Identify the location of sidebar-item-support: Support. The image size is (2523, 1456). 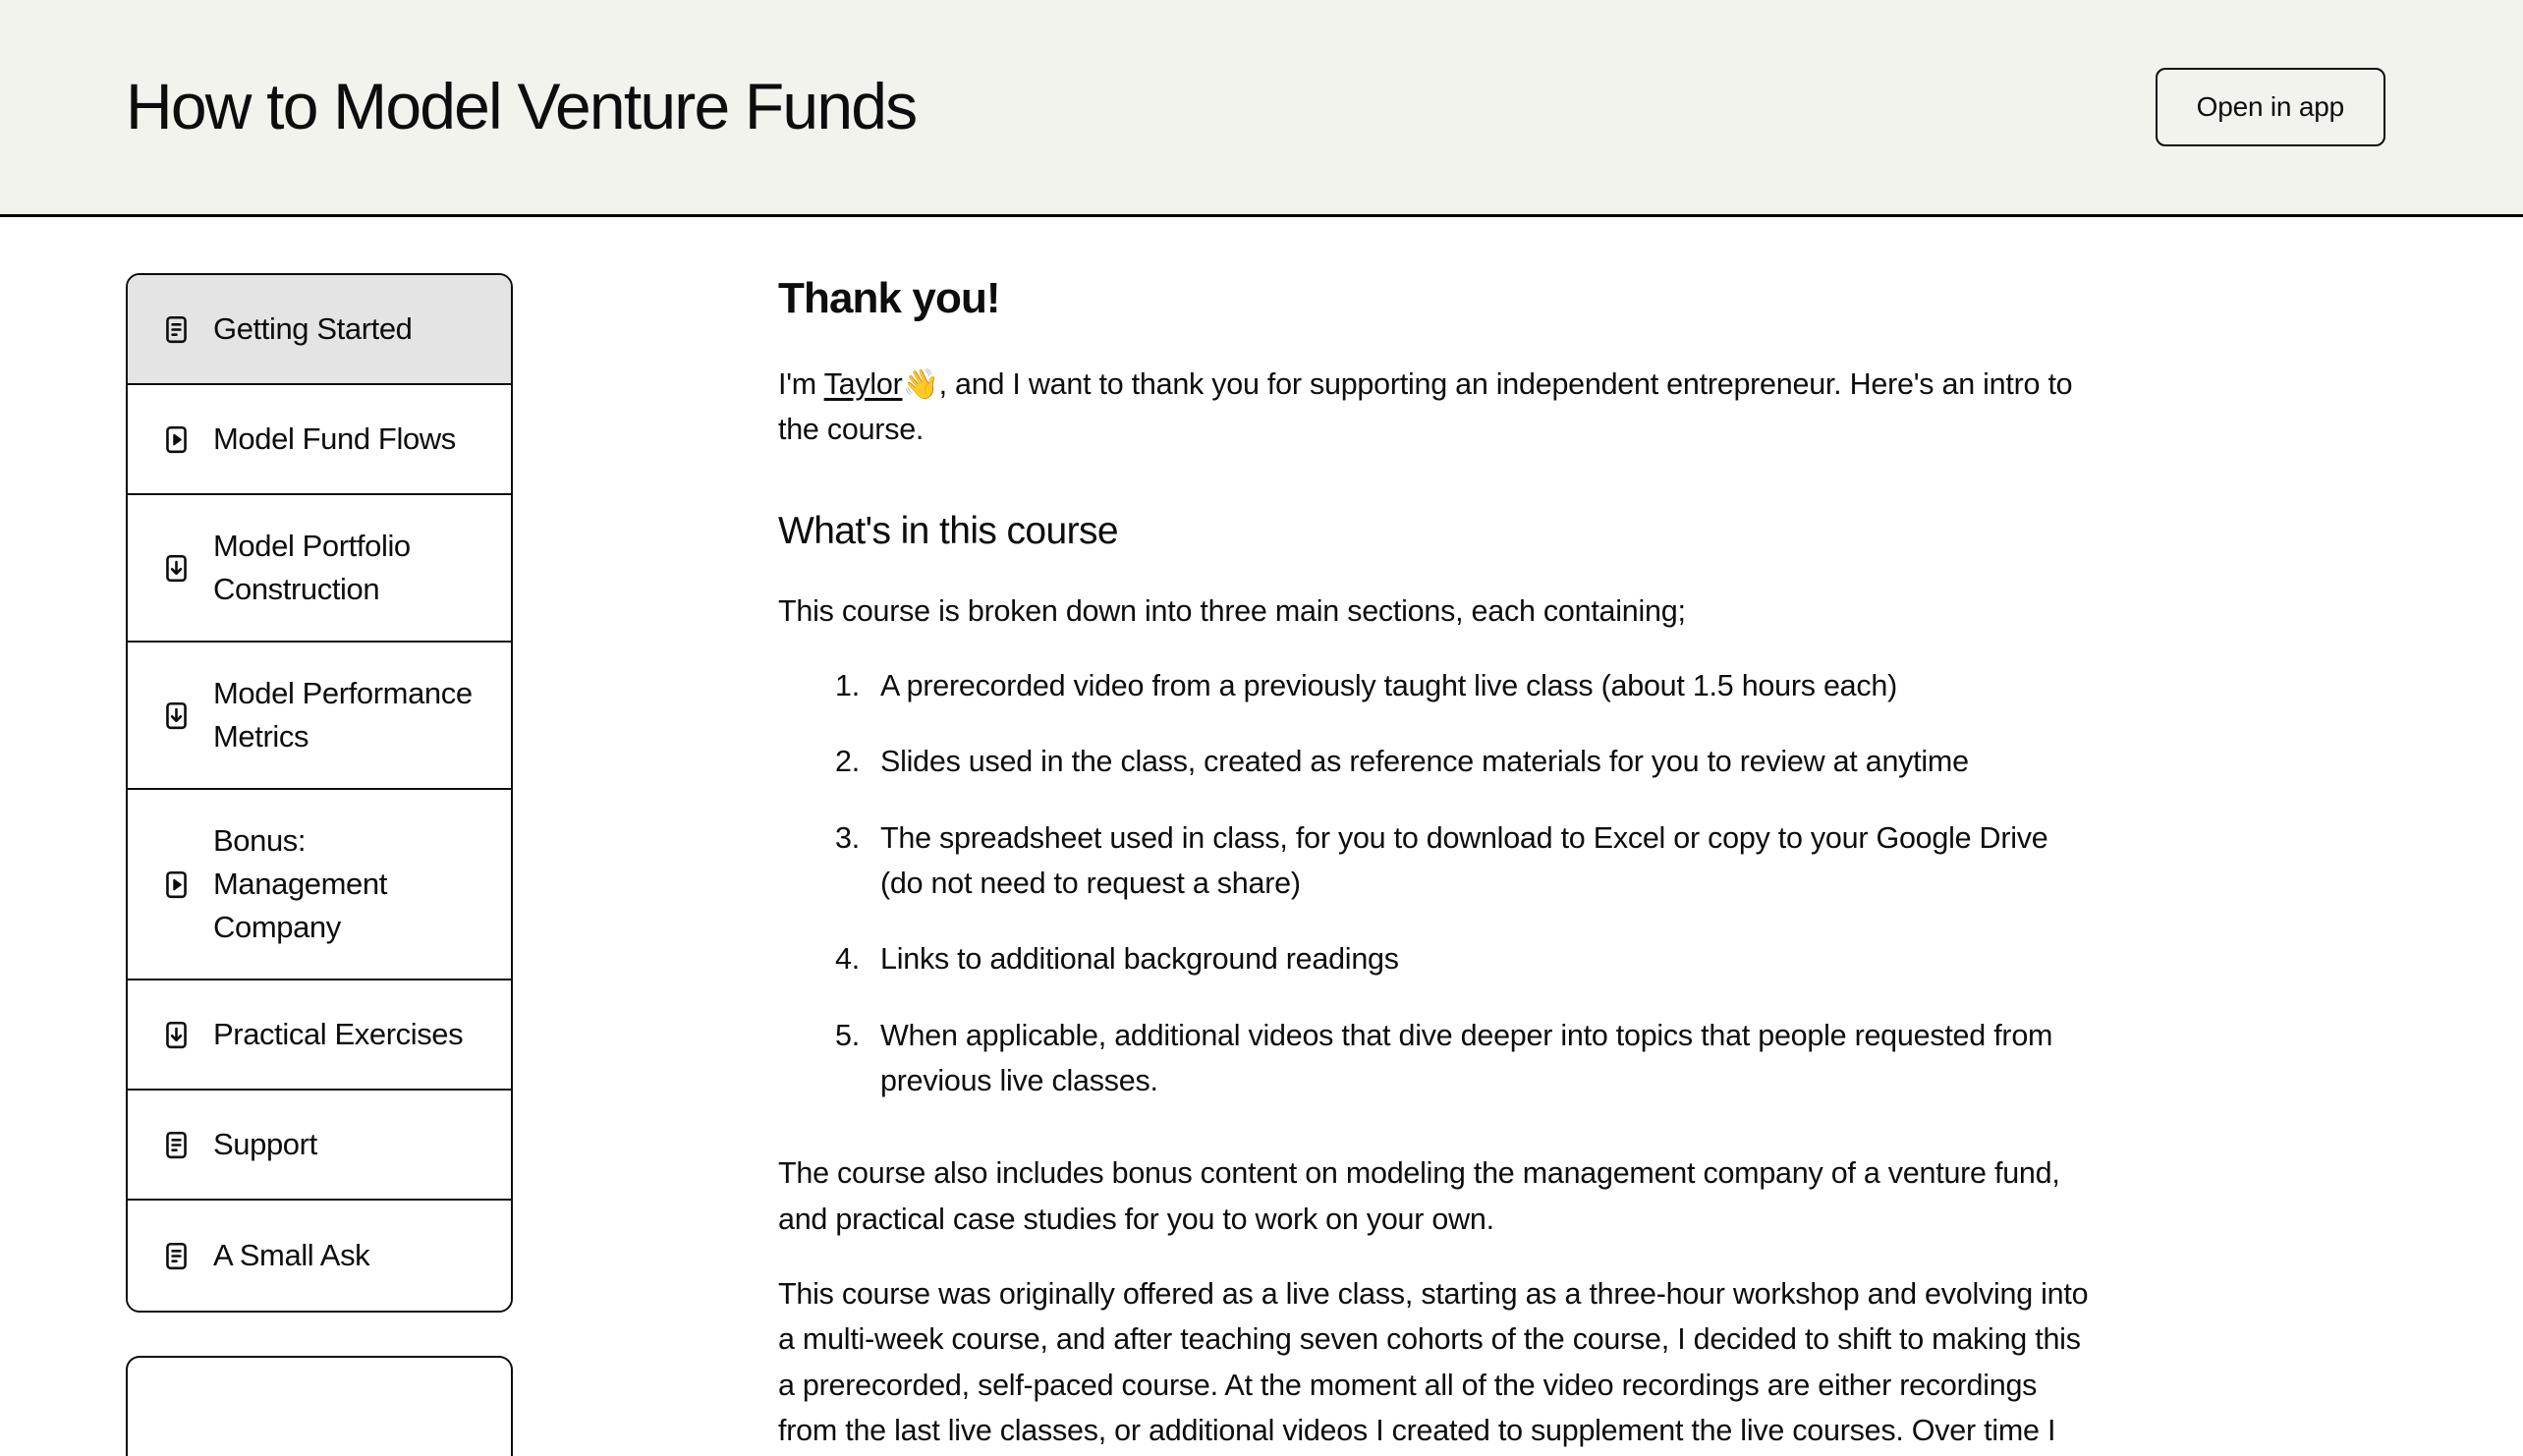
(319, 1146).